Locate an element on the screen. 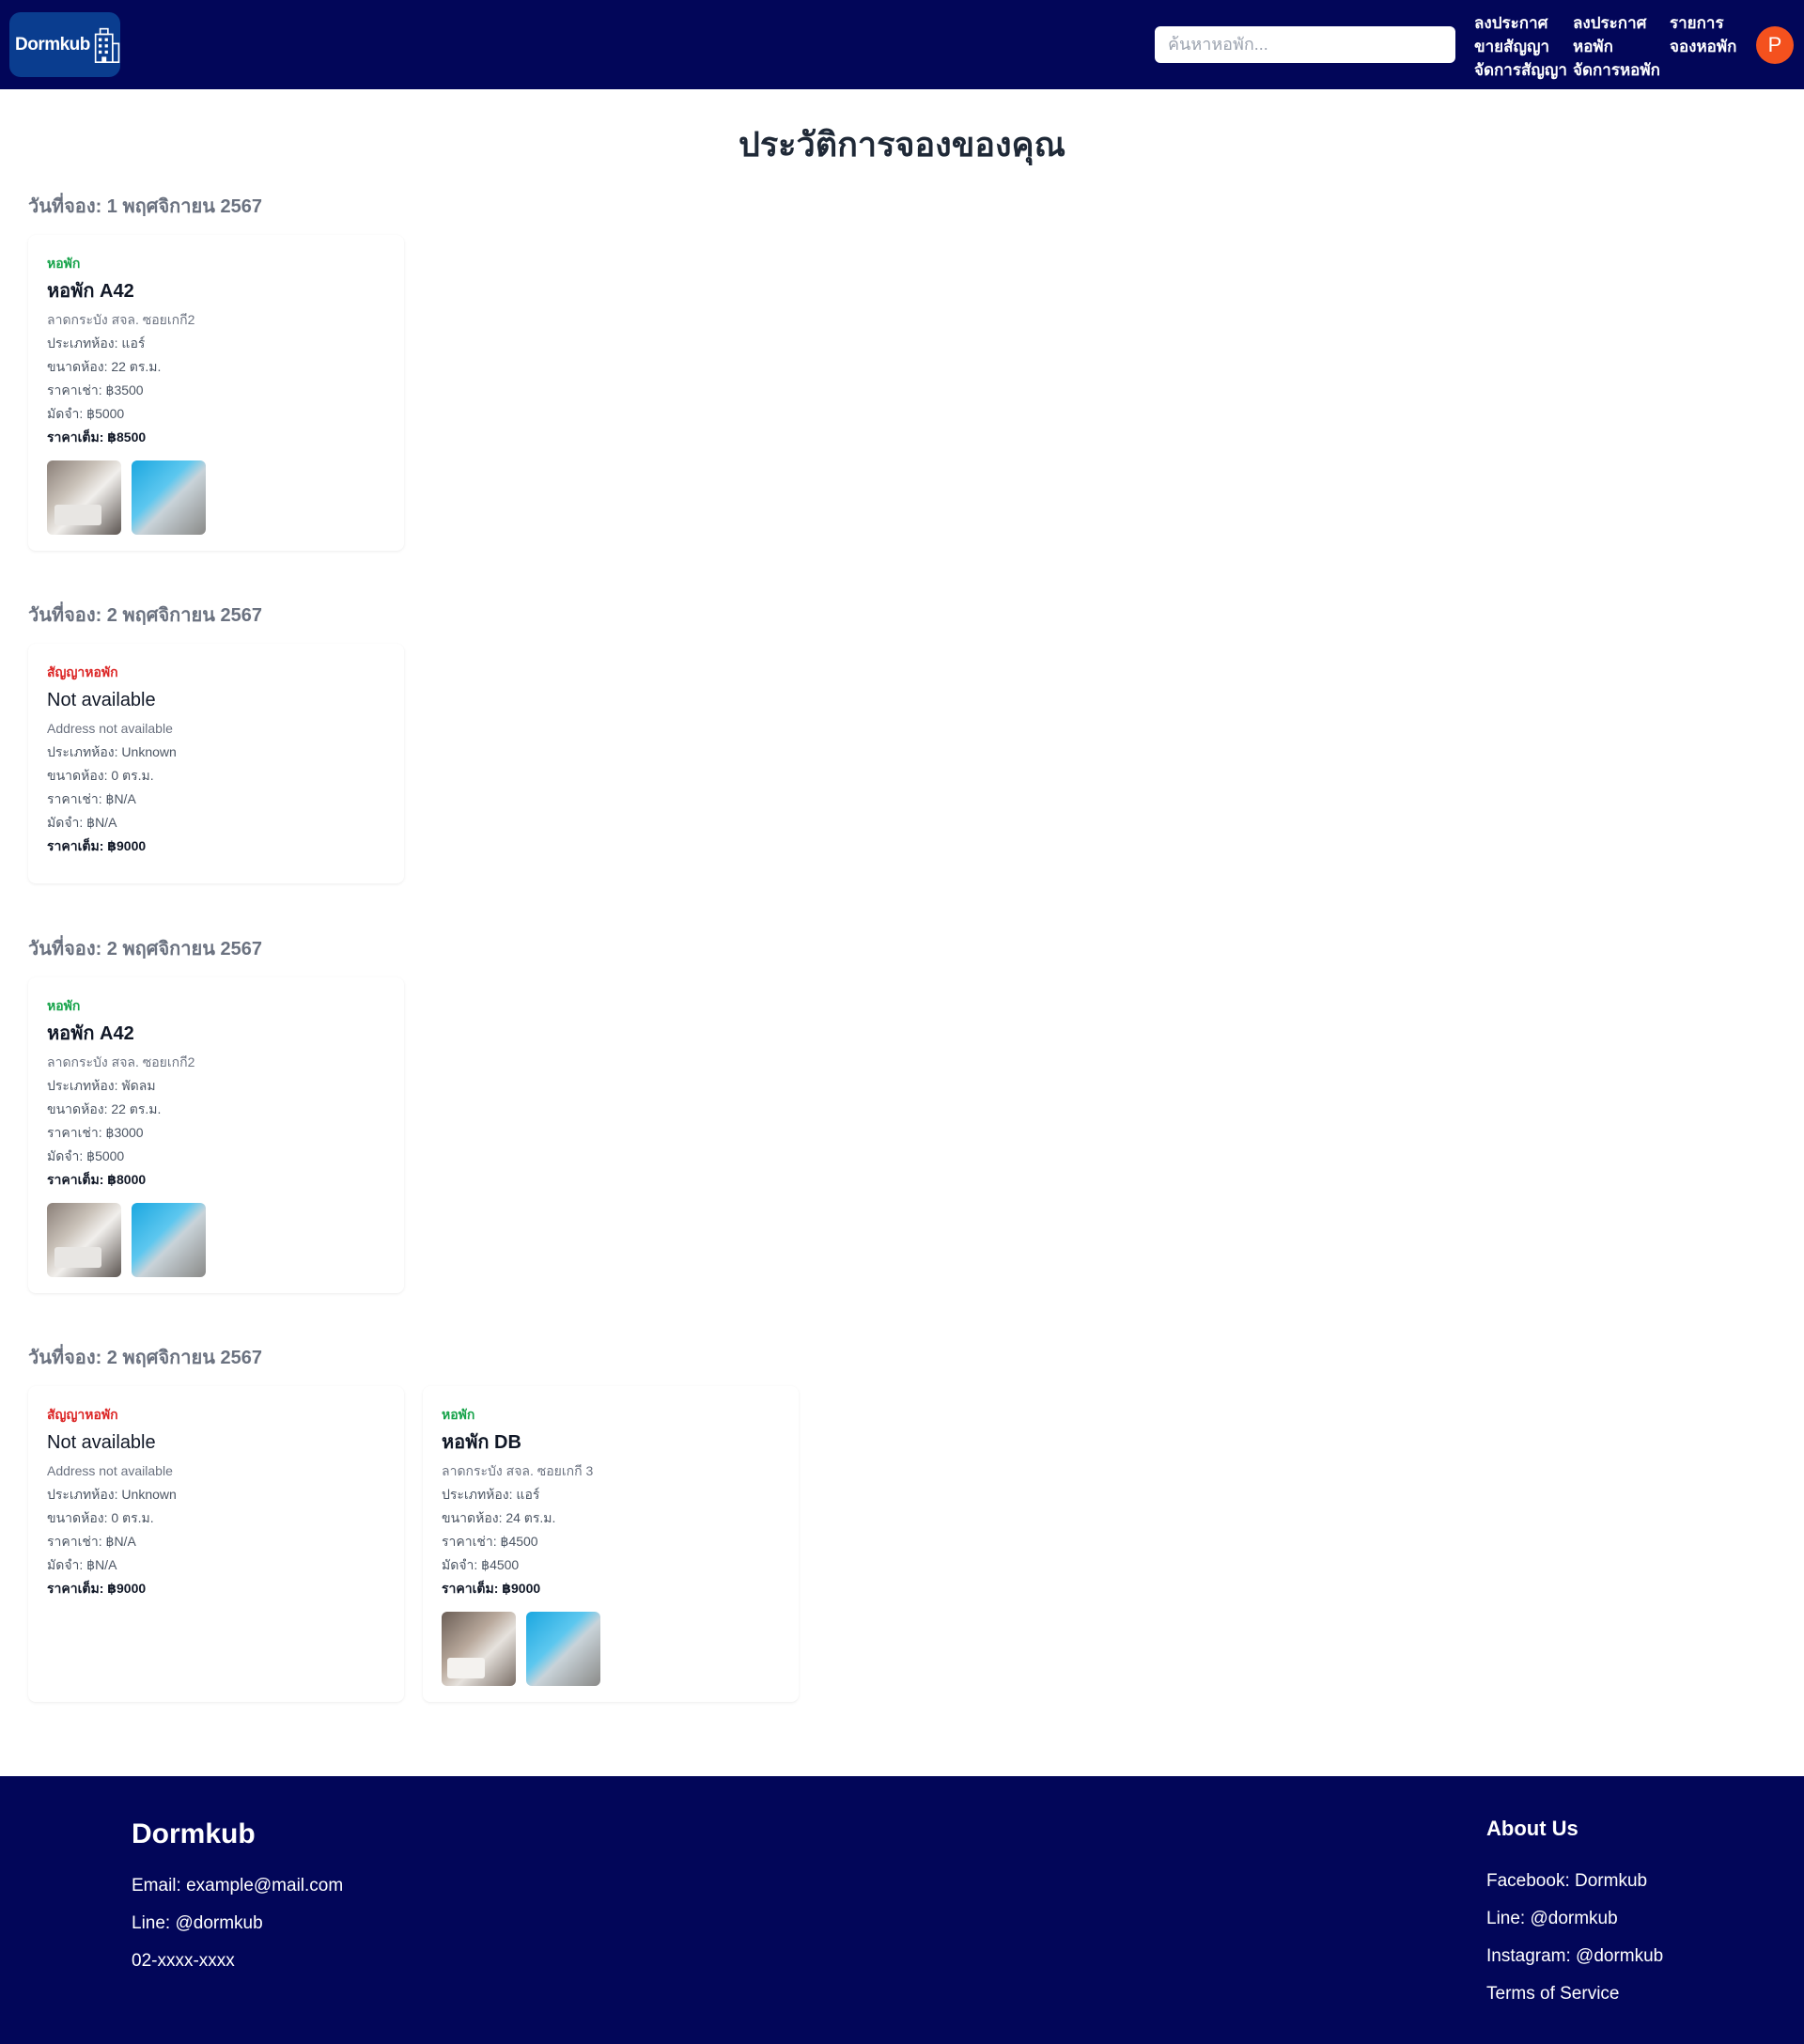 Image resolution: width=1804 pixels, height=2044 pixels. building-icon is located at coordinates (107, 45).